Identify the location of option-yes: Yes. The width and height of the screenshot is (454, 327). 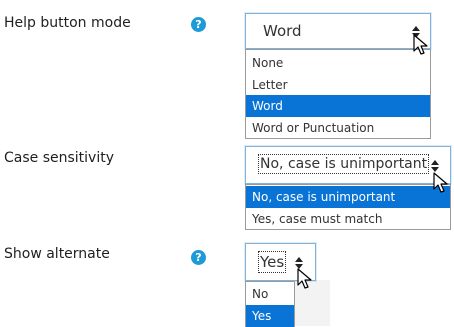
(270, 316).